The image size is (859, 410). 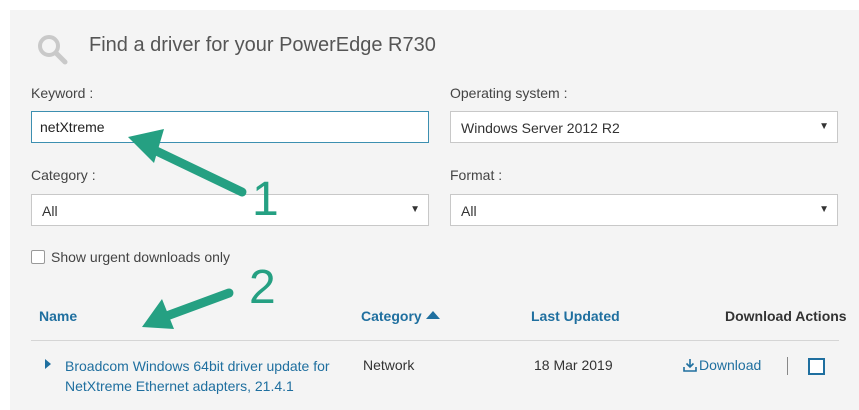 What do you see at coordinates (540, 128) in the screenshot?
I see `os-select-value: Windows Server 2012 R2` at bounding box center [540, 128].